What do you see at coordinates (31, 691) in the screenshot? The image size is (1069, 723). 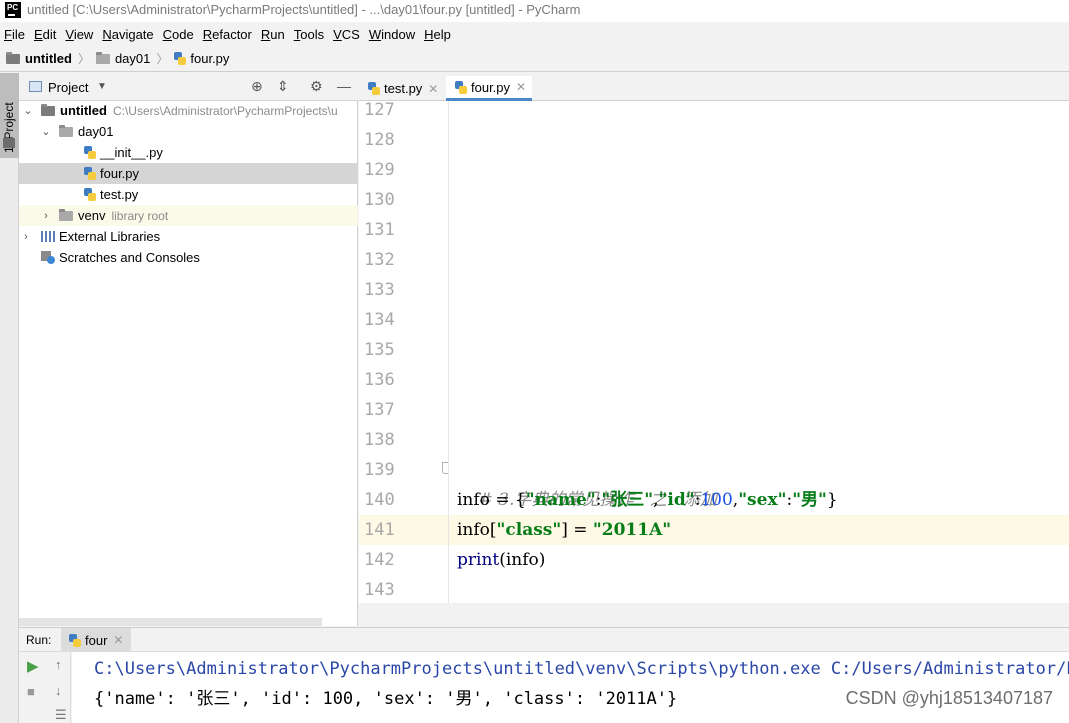 I see `stop-icon: ■` at bounding box center [31, 691].